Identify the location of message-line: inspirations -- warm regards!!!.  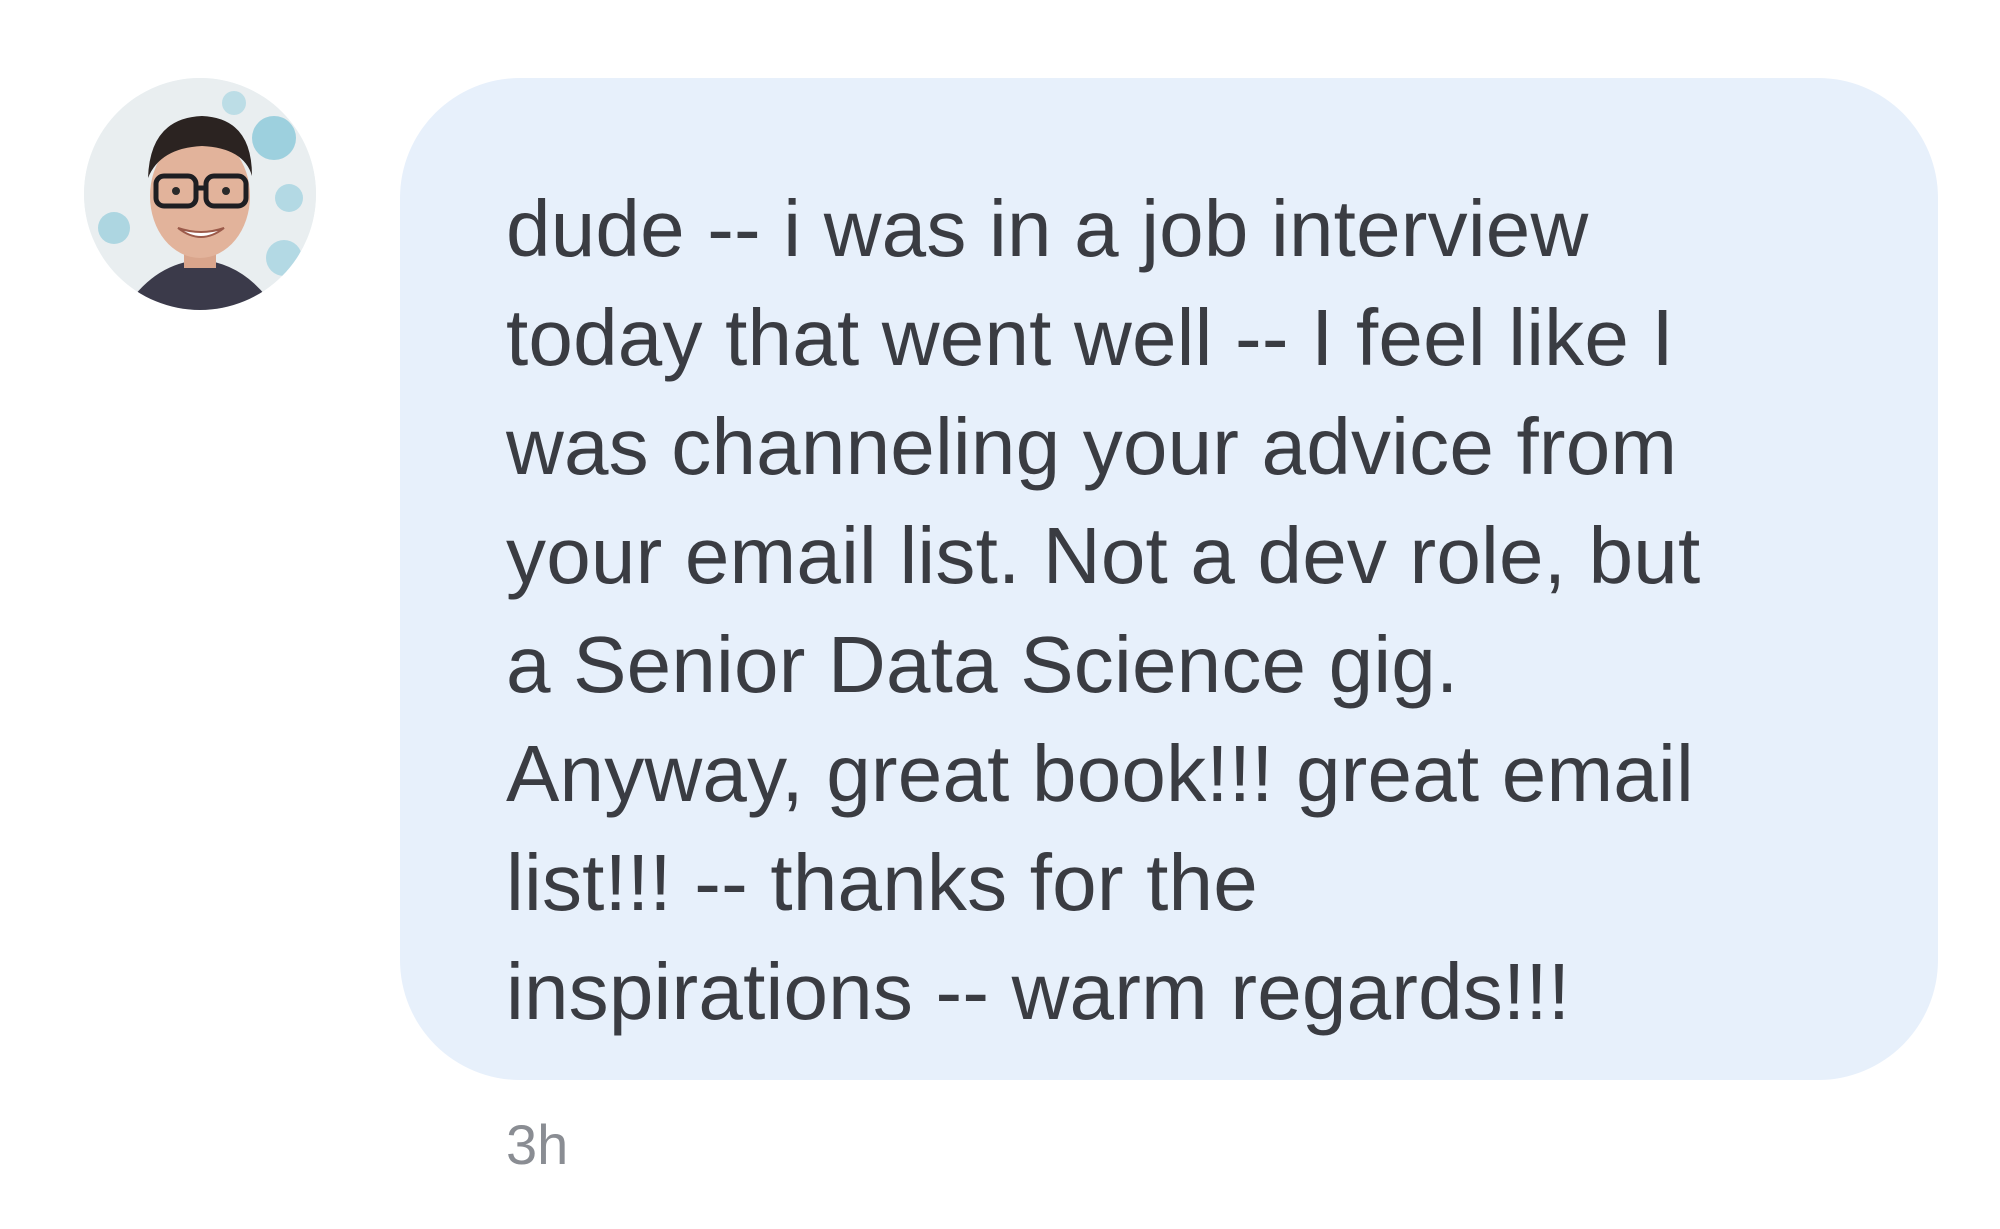
(1038, 991).